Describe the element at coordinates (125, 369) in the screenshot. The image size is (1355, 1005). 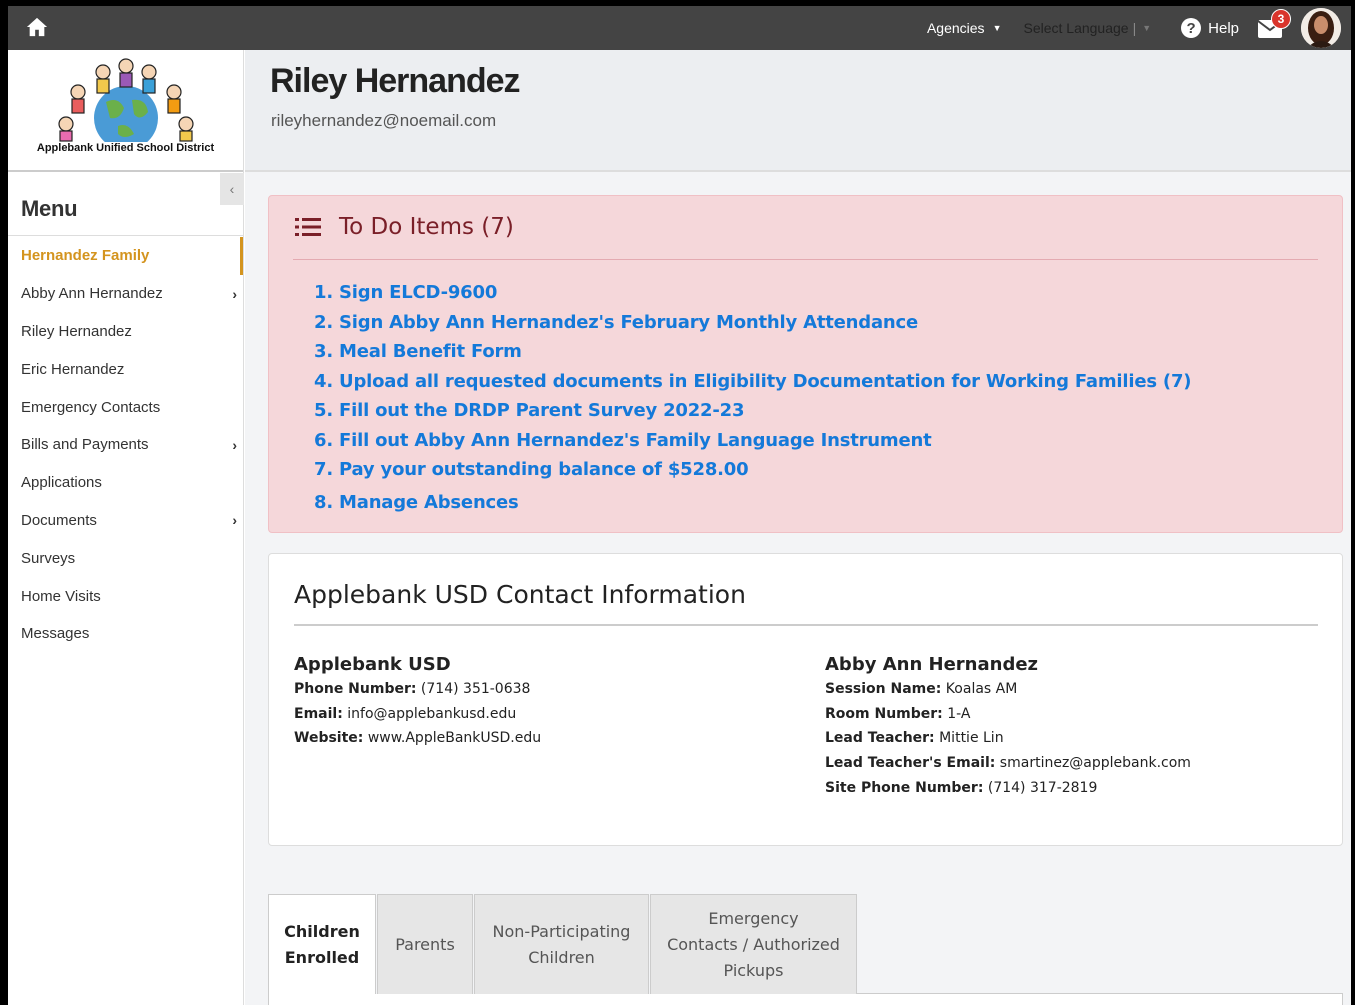
I see `sidebar-item-eric-hernandez: Eric Hernandez` at that location.